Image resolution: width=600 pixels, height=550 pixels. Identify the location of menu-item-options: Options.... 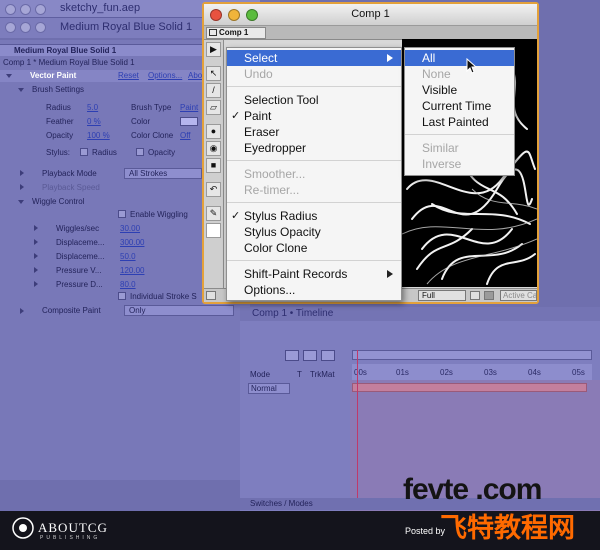
(314, 290).